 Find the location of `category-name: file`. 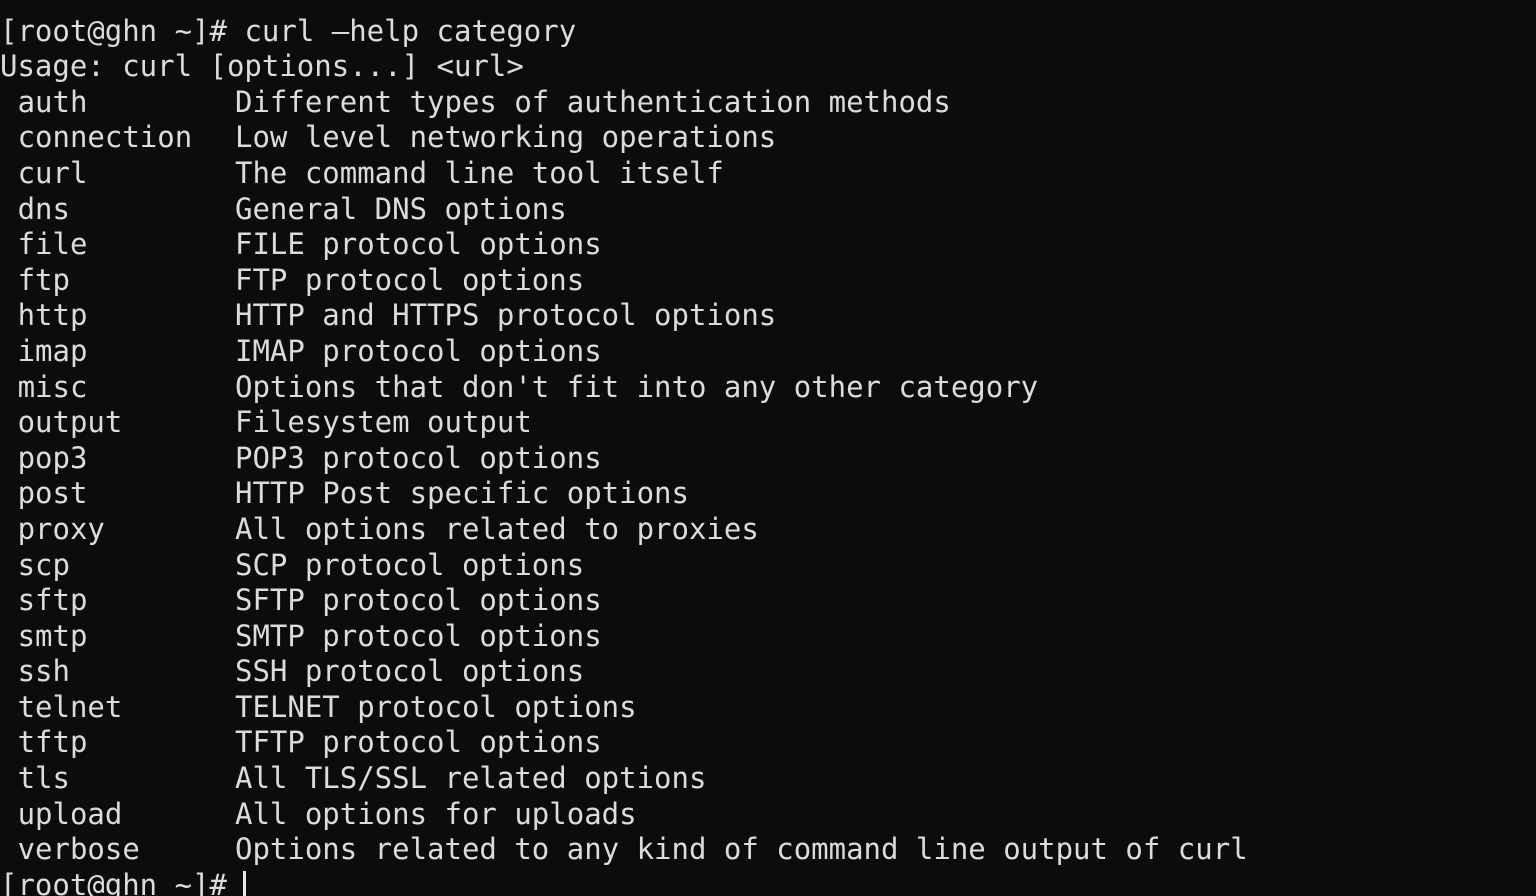

category-name: file is located at coordinates (52, 244).